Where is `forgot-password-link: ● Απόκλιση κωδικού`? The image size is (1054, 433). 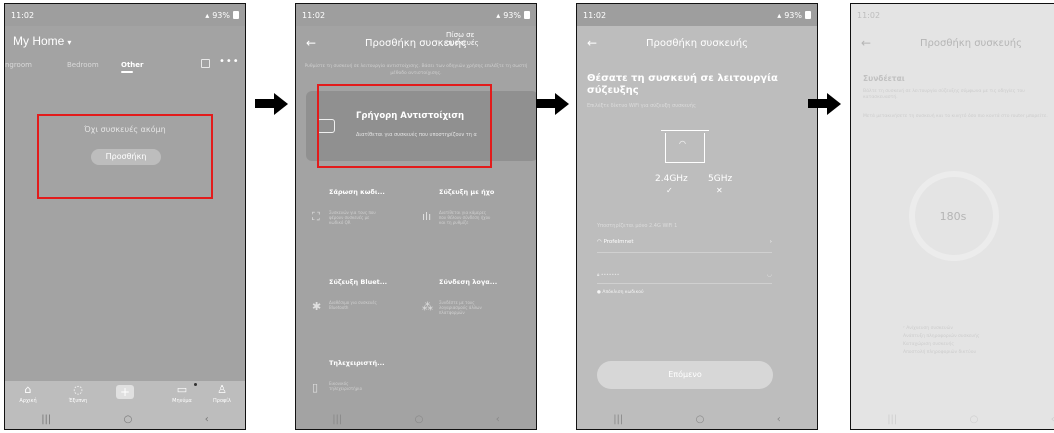
forgot-password-link: ● Απόκλιση κωδικού is located at coordinates (620, 292).